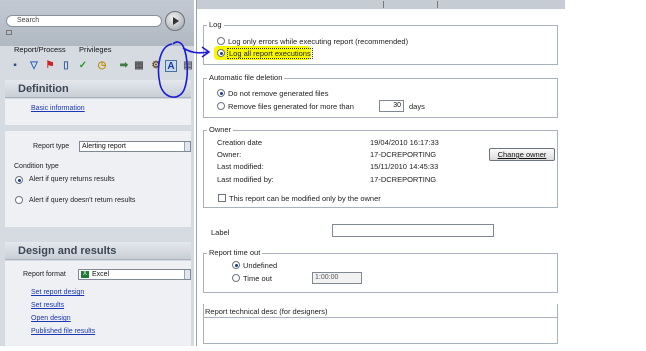 The height and width of the screenshot is (351, 646). Describe the element at coordinates (84, 21) in the screenshot. I see `search-input: Search` at that location.